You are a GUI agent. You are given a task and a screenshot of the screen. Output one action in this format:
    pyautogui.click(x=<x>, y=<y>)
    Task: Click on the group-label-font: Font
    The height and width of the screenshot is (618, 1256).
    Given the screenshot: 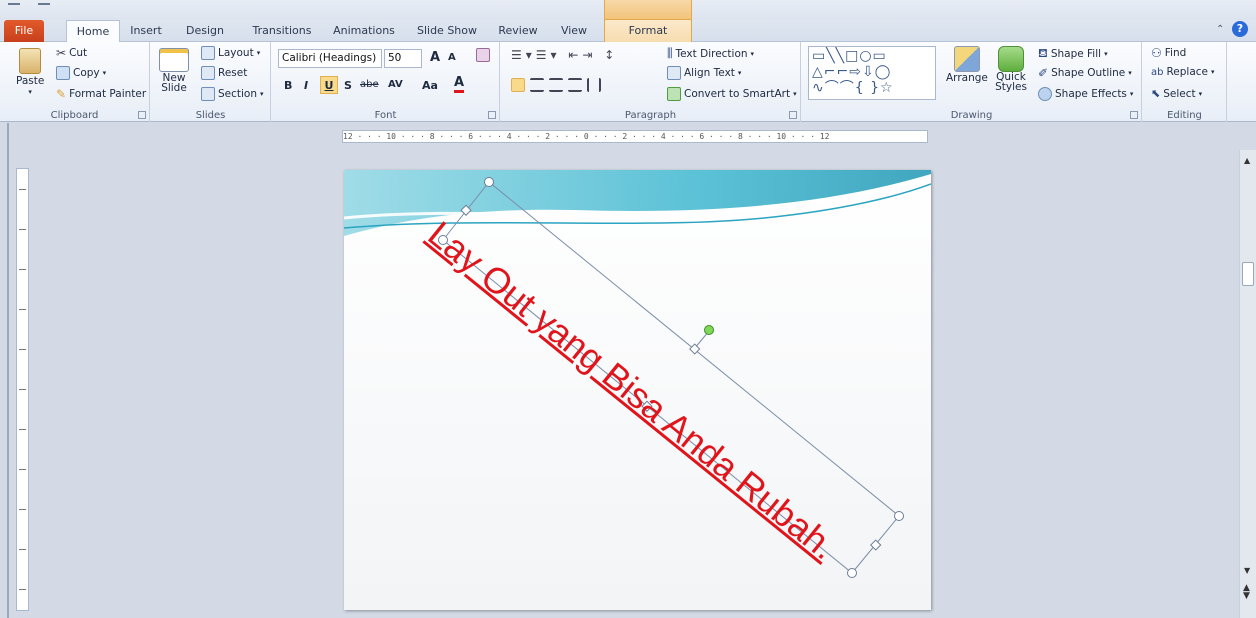 What is the action you would take?
    pyautogui.click(x=385, y=115)
    